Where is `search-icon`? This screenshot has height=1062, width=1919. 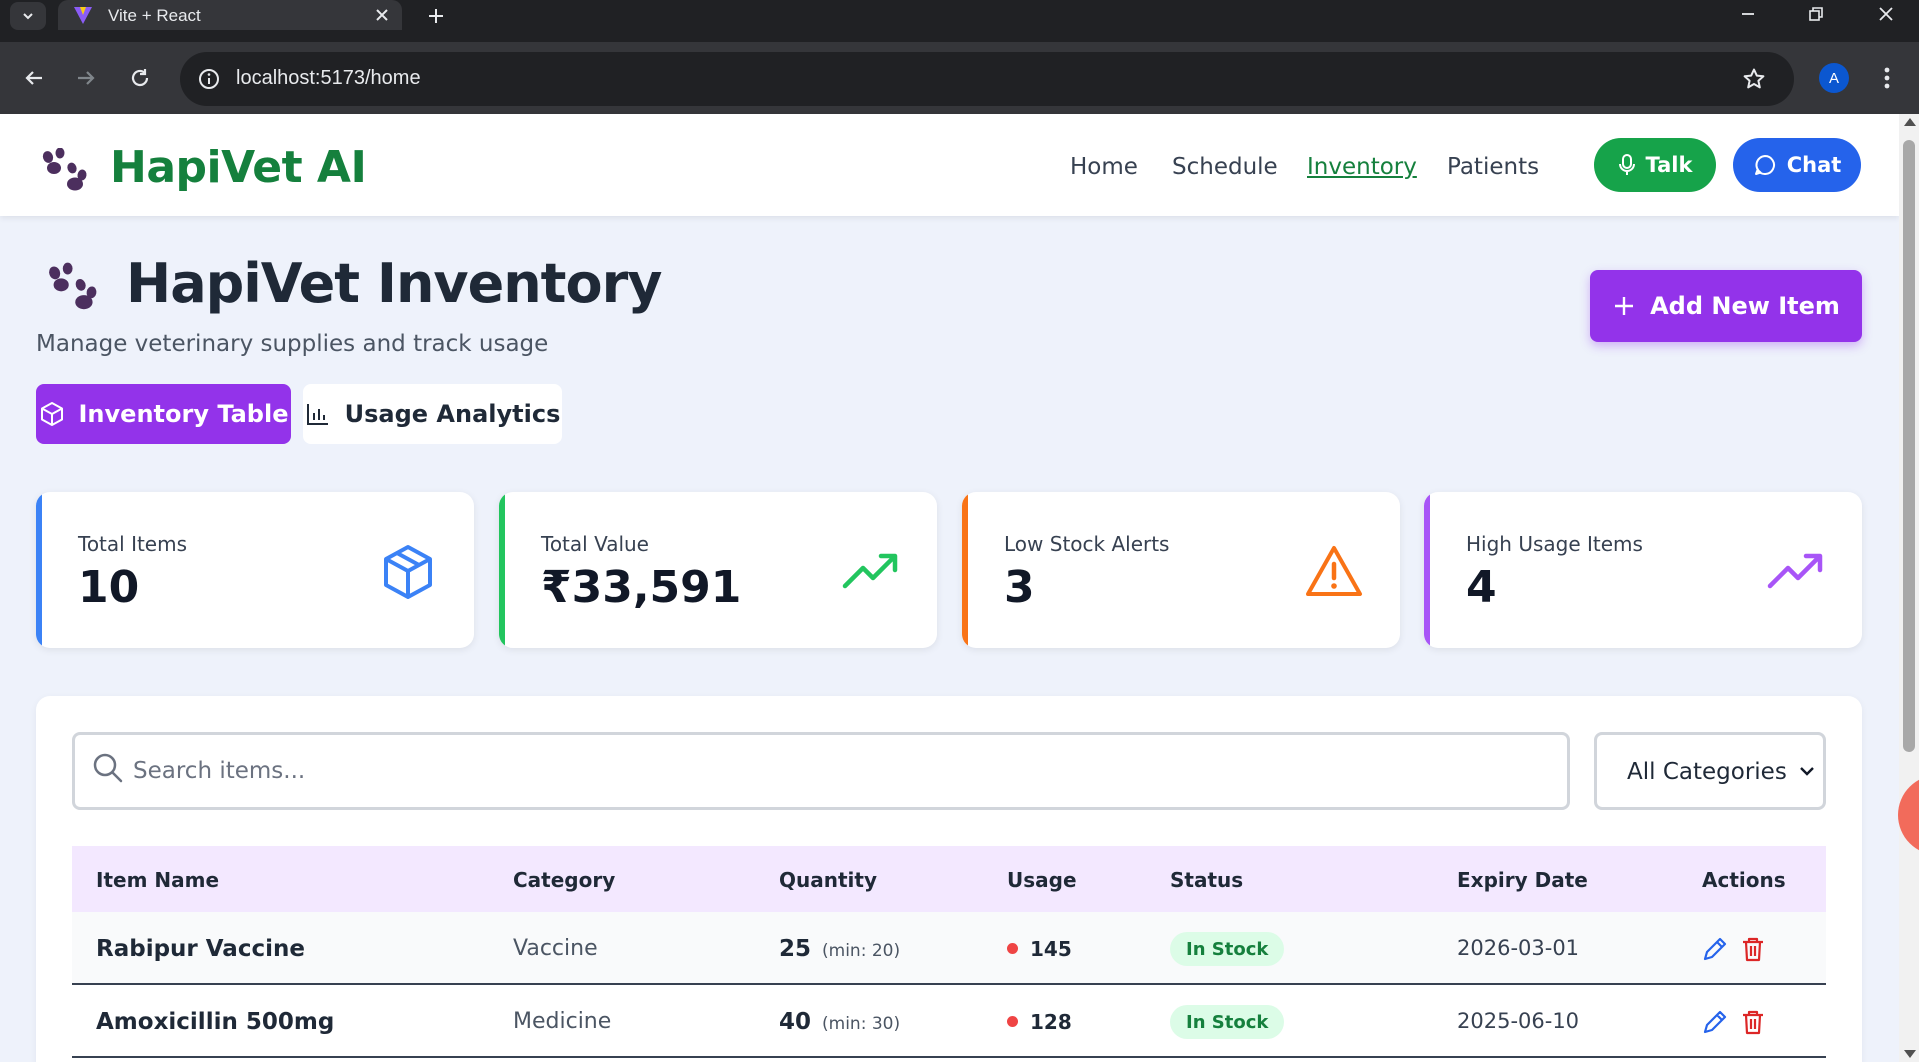 search-icon is located at coordinates (108, 768).